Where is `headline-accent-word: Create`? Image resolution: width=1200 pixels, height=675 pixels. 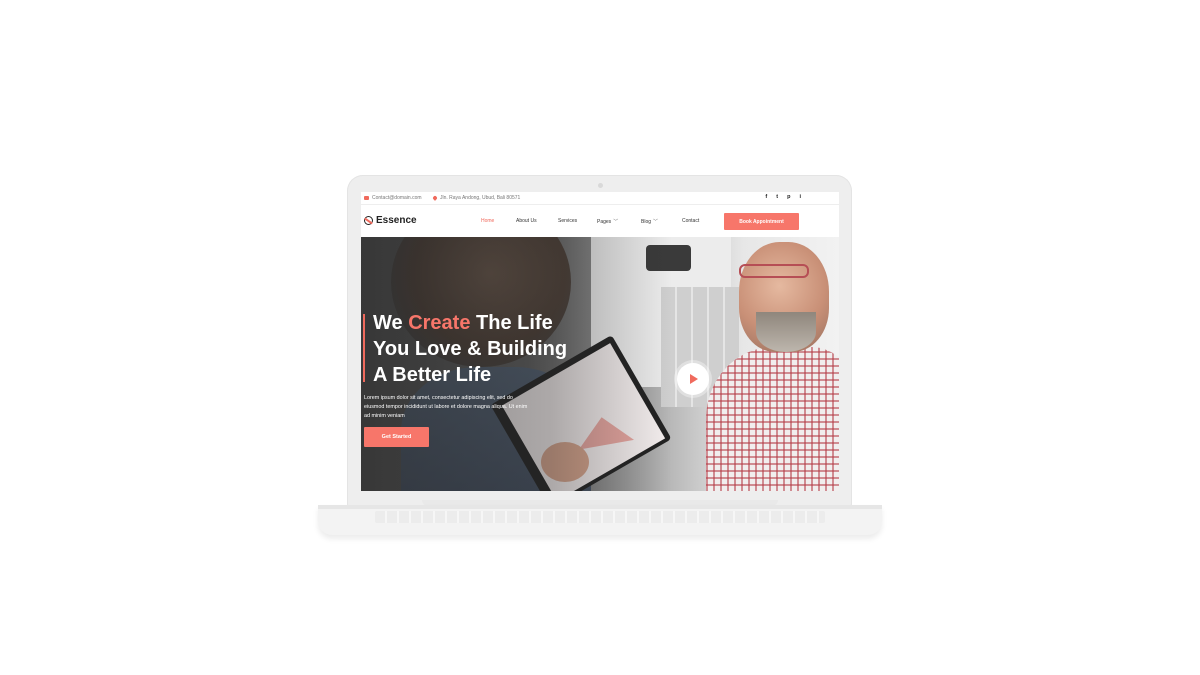
headline-accent-word: Create is located at coordinates (439, 323).